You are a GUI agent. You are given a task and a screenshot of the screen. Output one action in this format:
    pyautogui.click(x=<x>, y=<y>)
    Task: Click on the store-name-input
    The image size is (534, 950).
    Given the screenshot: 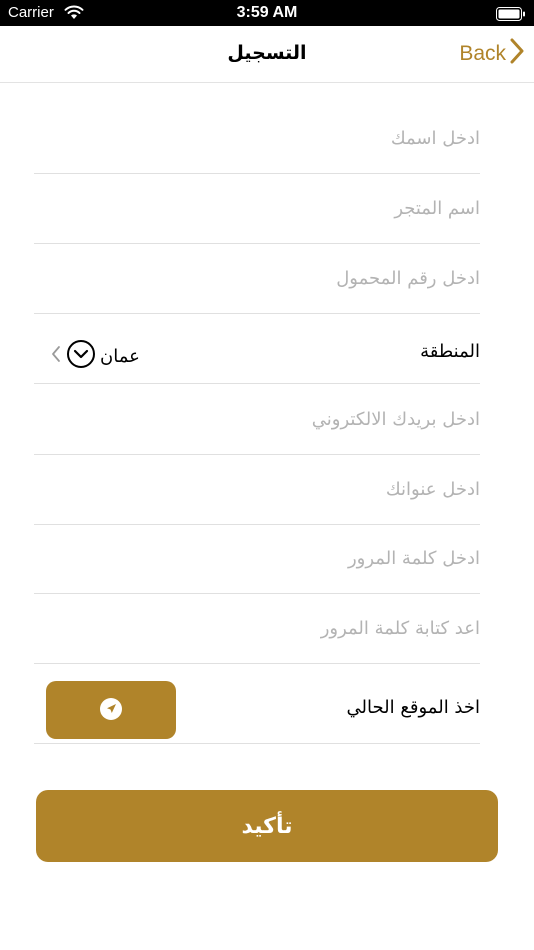 What is the action you would take?
    pyautogui.click(x=257, y=208)
    